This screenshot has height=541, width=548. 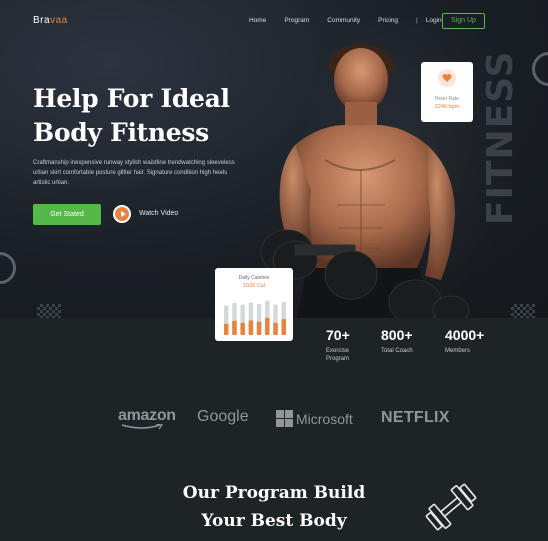 I want to click on daily-calories-card: Daily Calories 1020 Cal, so click(x=254, y=304).